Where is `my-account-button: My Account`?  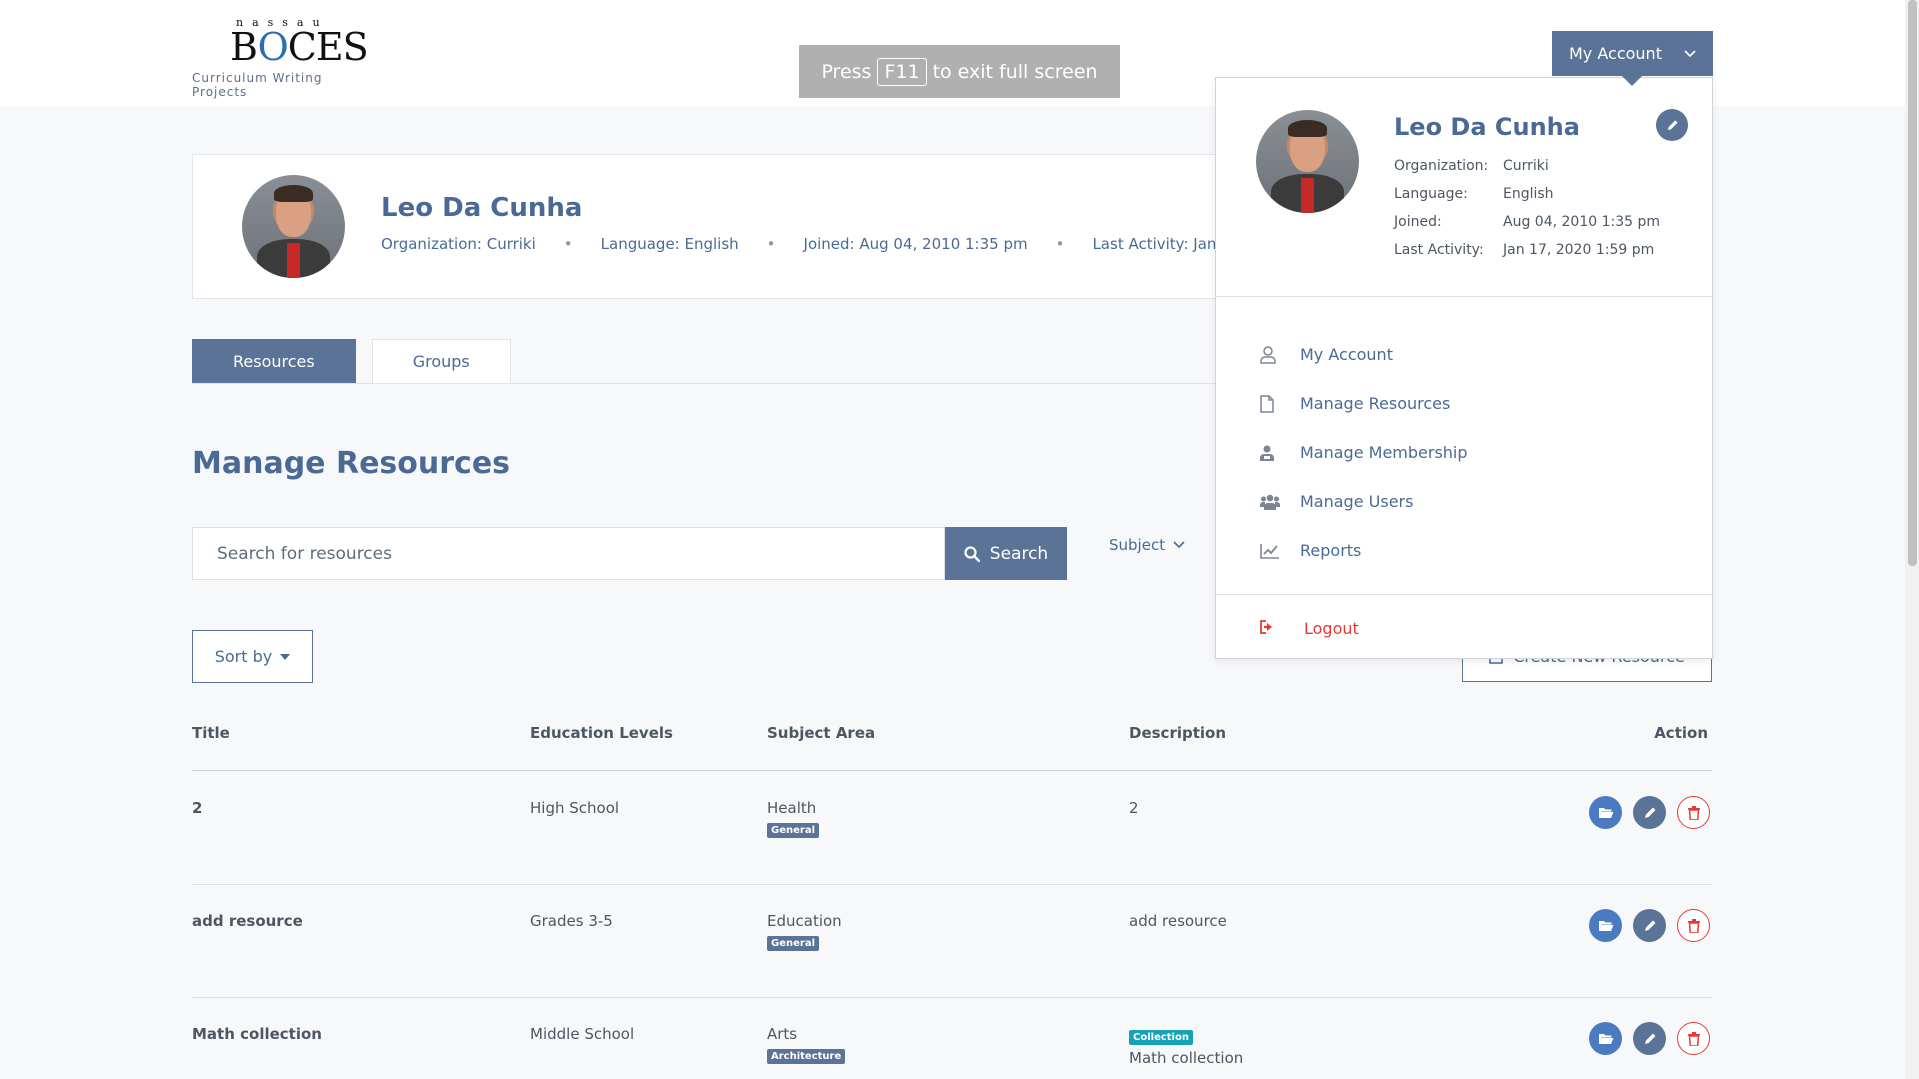
my-account-button: My Account is located at coordinates (1632, 53).